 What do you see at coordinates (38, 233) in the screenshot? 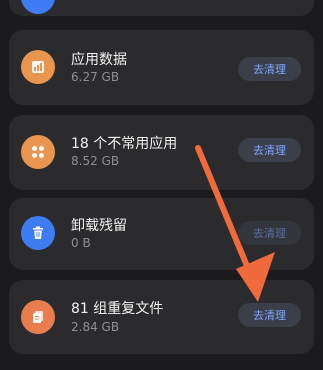
I see `trash-icon` at bounding box center [38, 233].